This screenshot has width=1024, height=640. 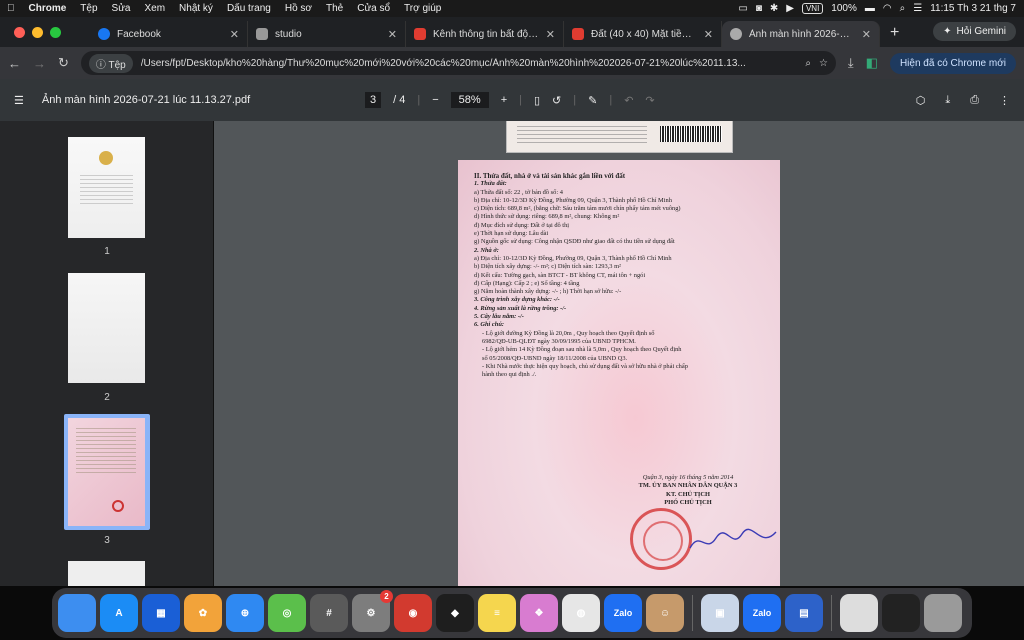 What do you see at coordinates (774, 8) in the screenshot?
I see `bluetooth-icon: ✱` at bounding box center [774, 8].